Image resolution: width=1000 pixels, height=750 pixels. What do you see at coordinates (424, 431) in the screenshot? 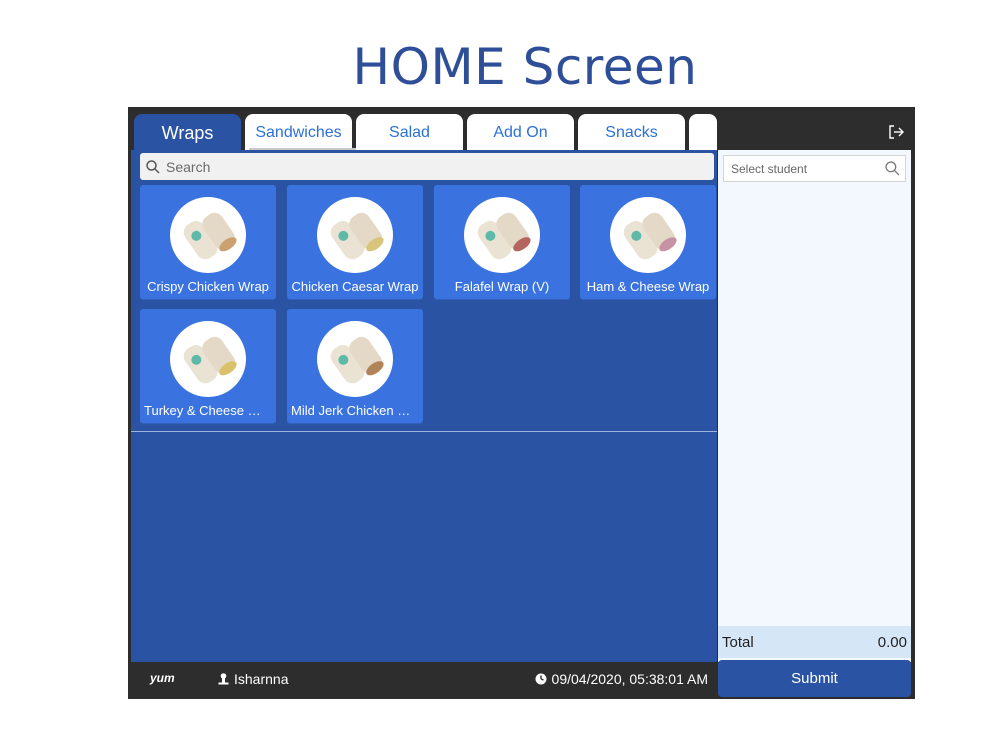
I see `grid-divider` at bounding box center [424, 431].